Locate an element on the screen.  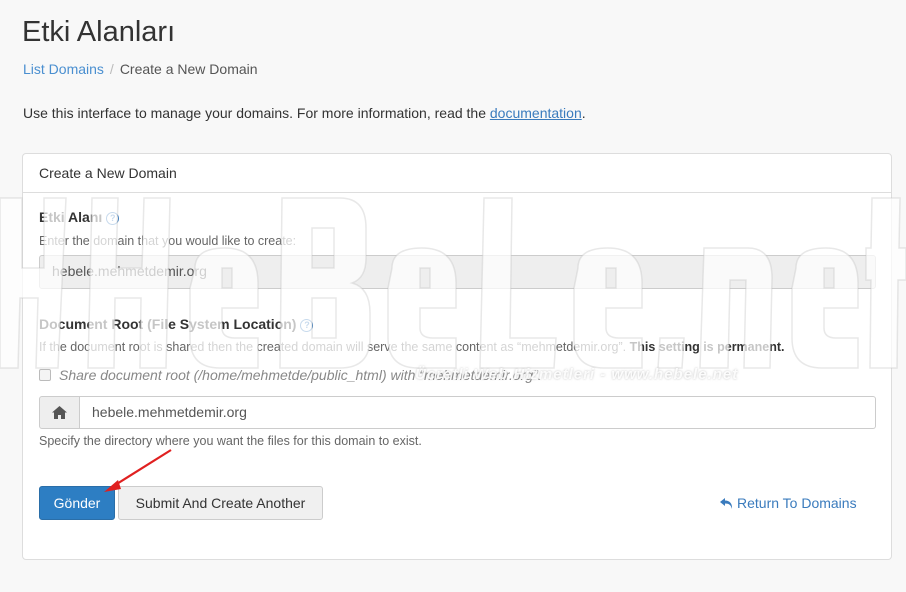
domain-label: Etki Alanı? is located at coordinates (79, 217).